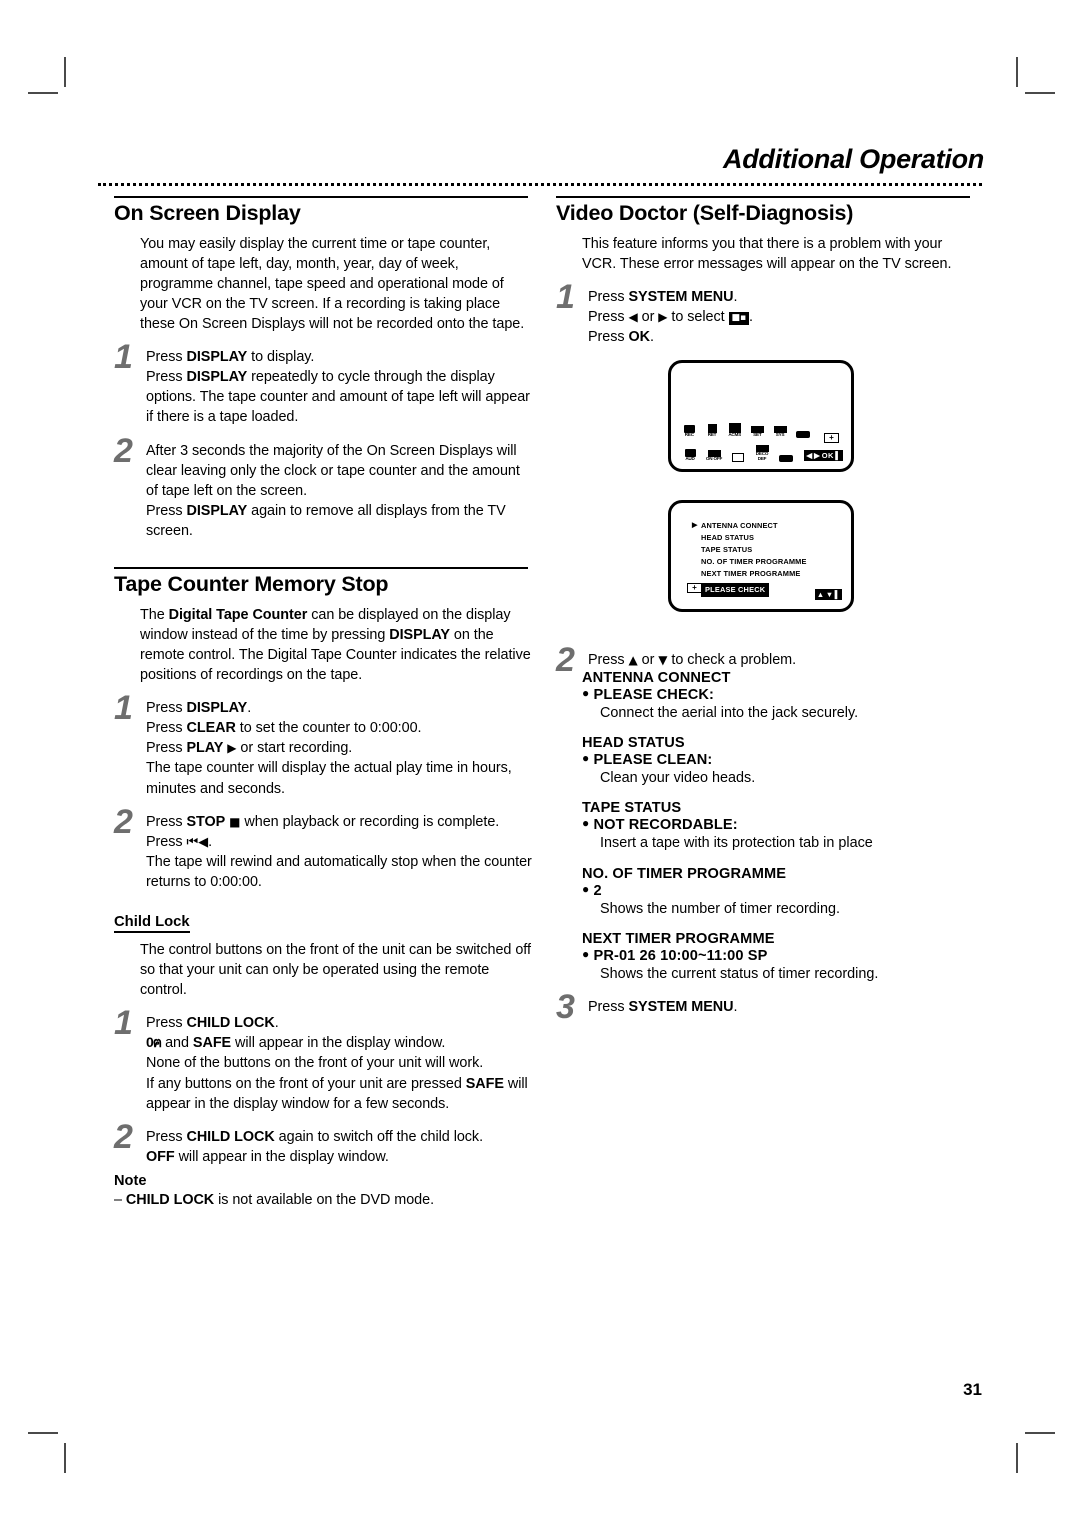 The height and width of the screenshot is (1528, 1080). I want to click on tc-step-1-number: 1, so click(123, 708).